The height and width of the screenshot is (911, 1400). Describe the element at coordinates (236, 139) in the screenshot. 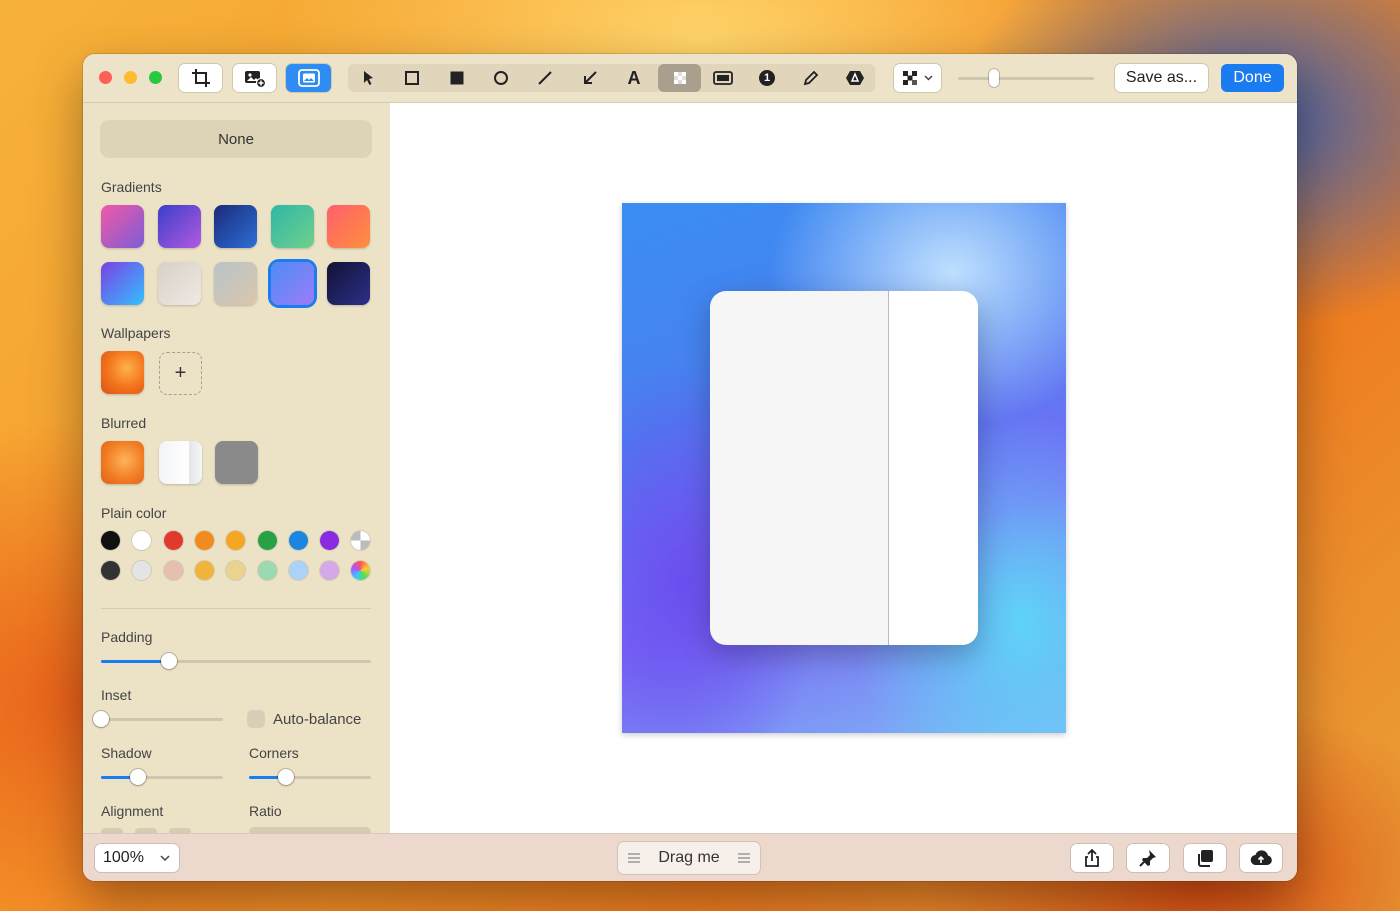

I see `none-background-button: None` at that location.